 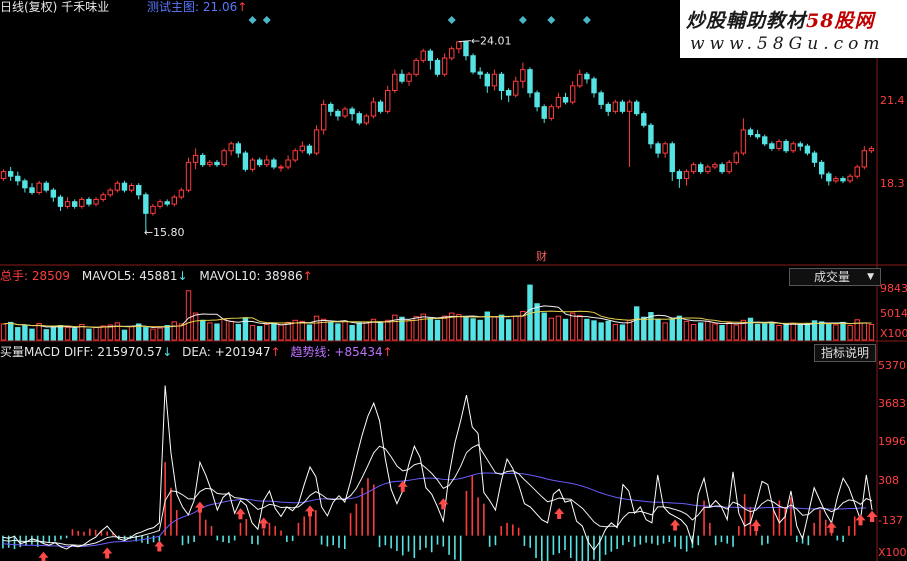 I want to click on volume-indicator-dropdown: 成交量 ▼, so click(x=835, y=277).